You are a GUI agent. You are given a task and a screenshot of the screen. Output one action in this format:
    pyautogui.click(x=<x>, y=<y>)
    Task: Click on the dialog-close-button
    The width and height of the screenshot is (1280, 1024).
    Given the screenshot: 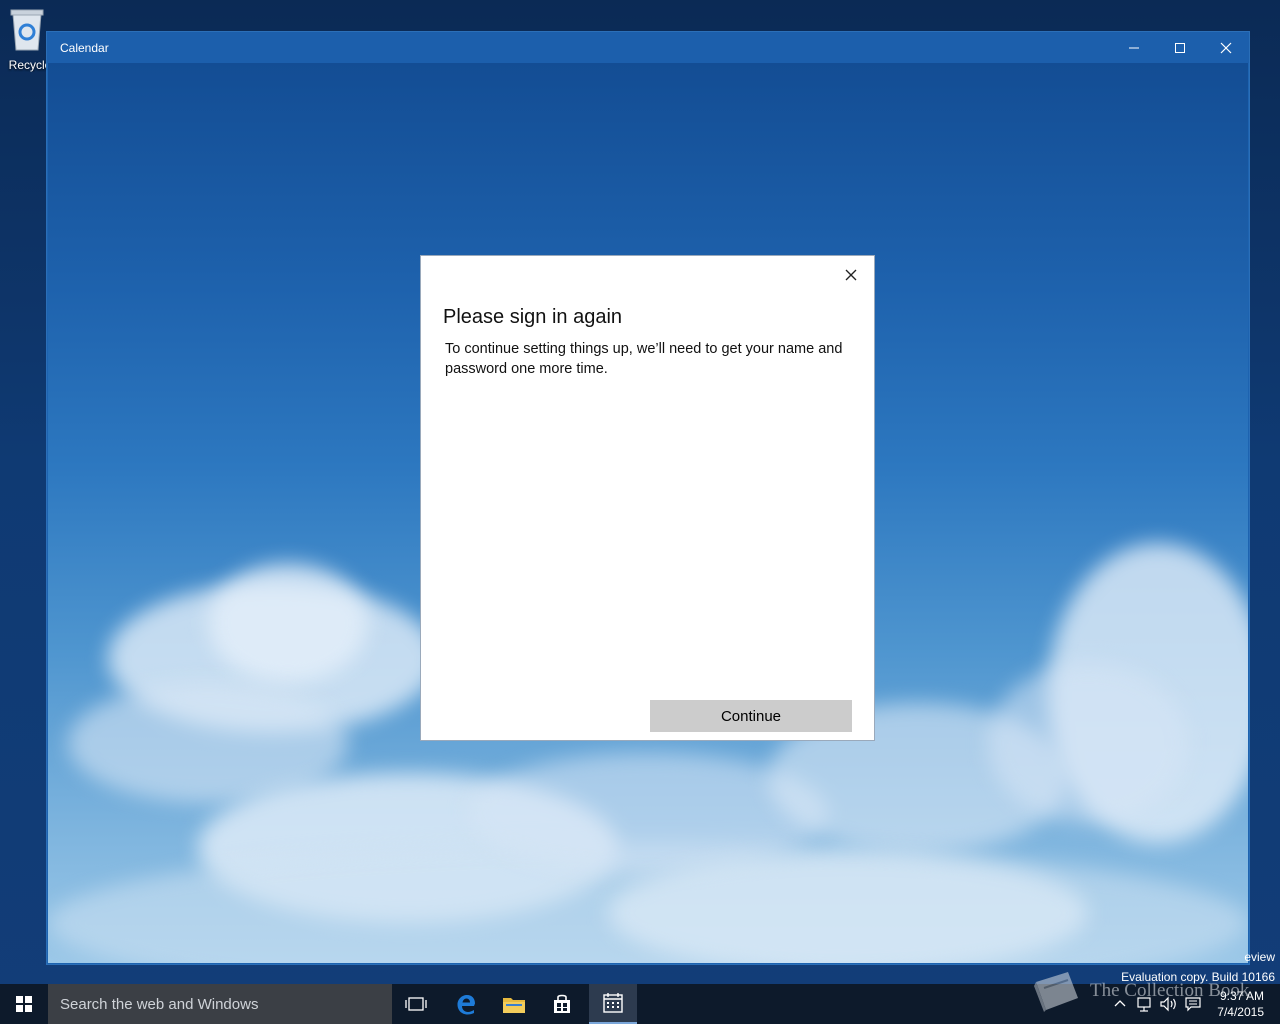 What is the action you would take?
    pyautogui.click(x=851, y=275)
    